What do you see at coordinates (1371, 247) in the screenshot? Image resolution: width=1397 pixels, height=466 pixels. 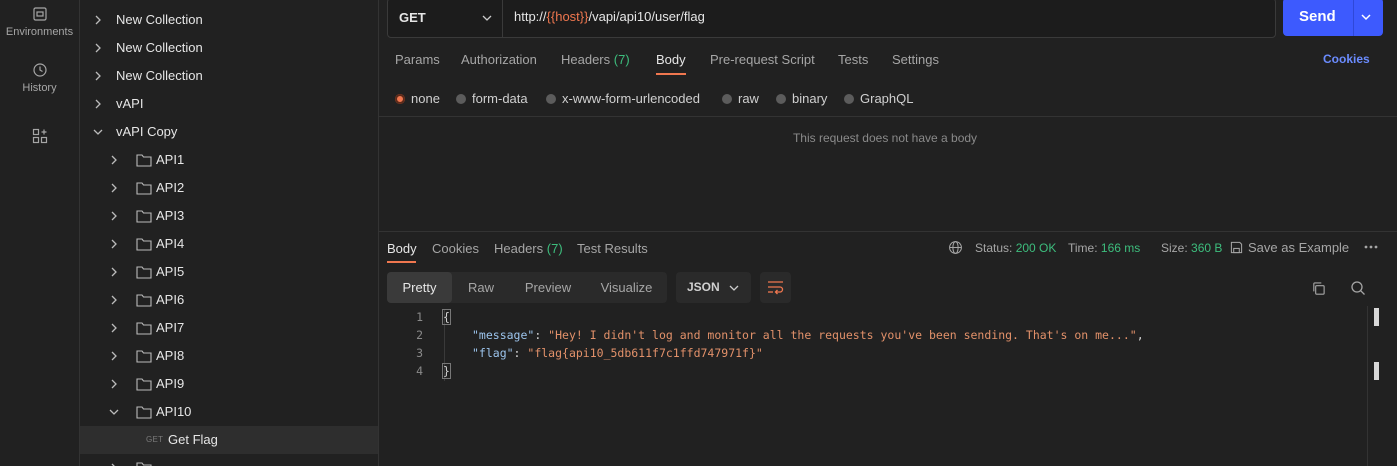 I see `more-options-icon` at bounding box center [1371, 247].